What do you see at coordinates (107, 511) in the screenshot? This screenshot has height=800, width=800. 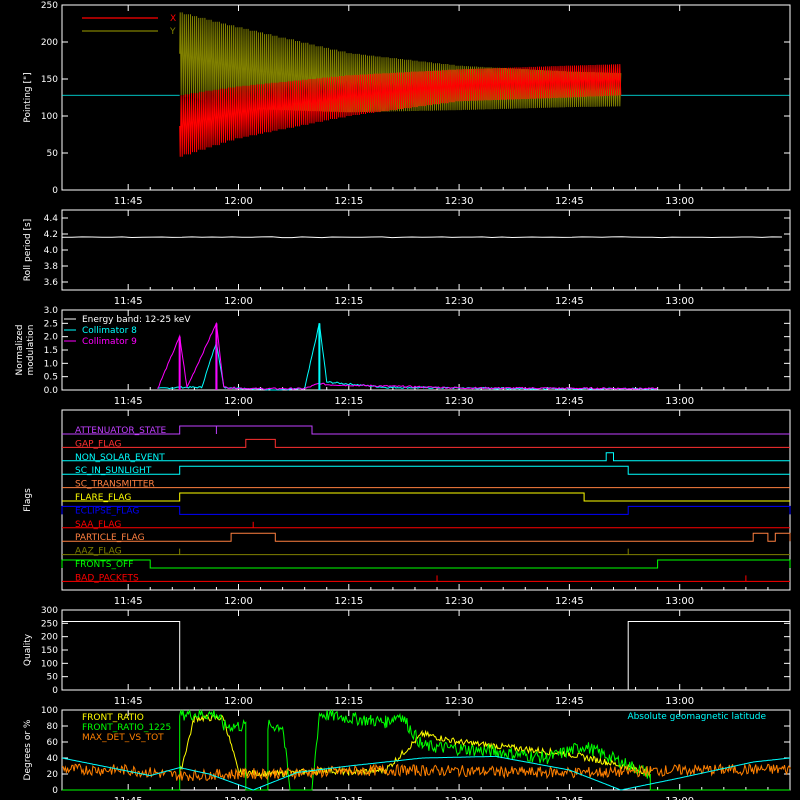 I see `flag-label: ECLIPSE_FLAG` at bounding box center [107, 511].